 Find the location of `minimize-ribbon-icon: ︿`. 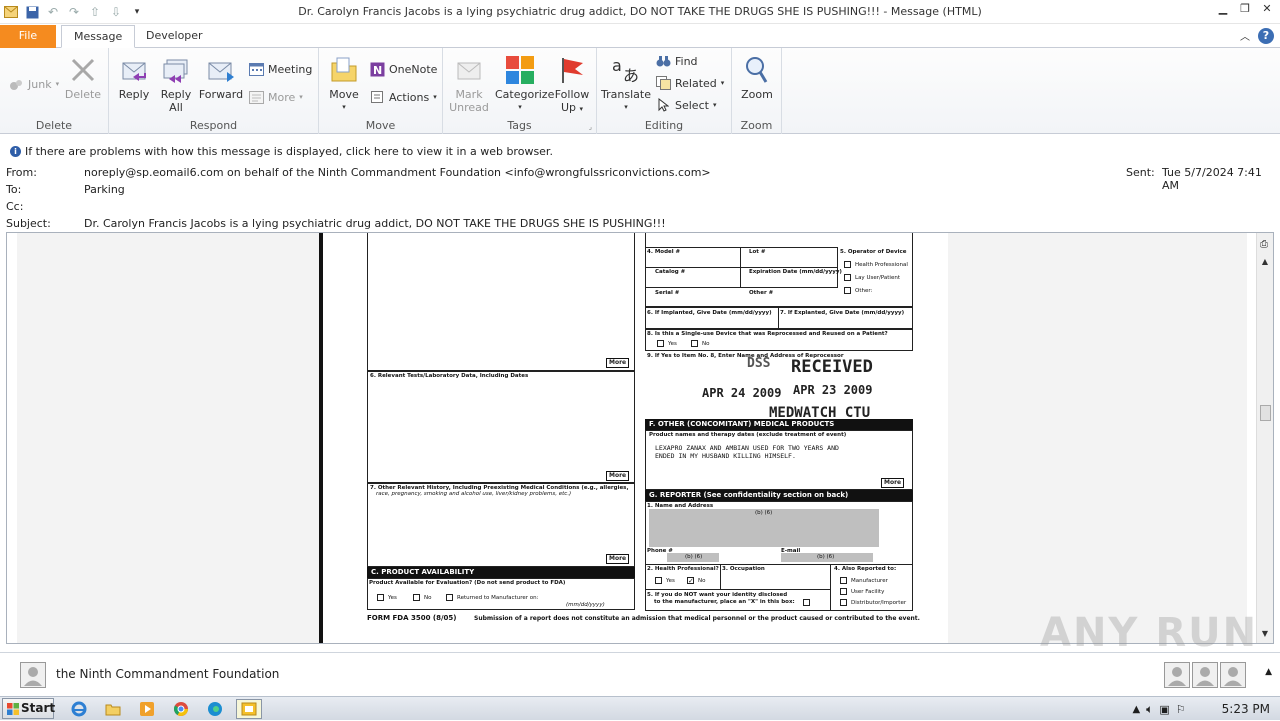

minimize-ribbon-icon: ︿ is located at coordinates (1245, 36).